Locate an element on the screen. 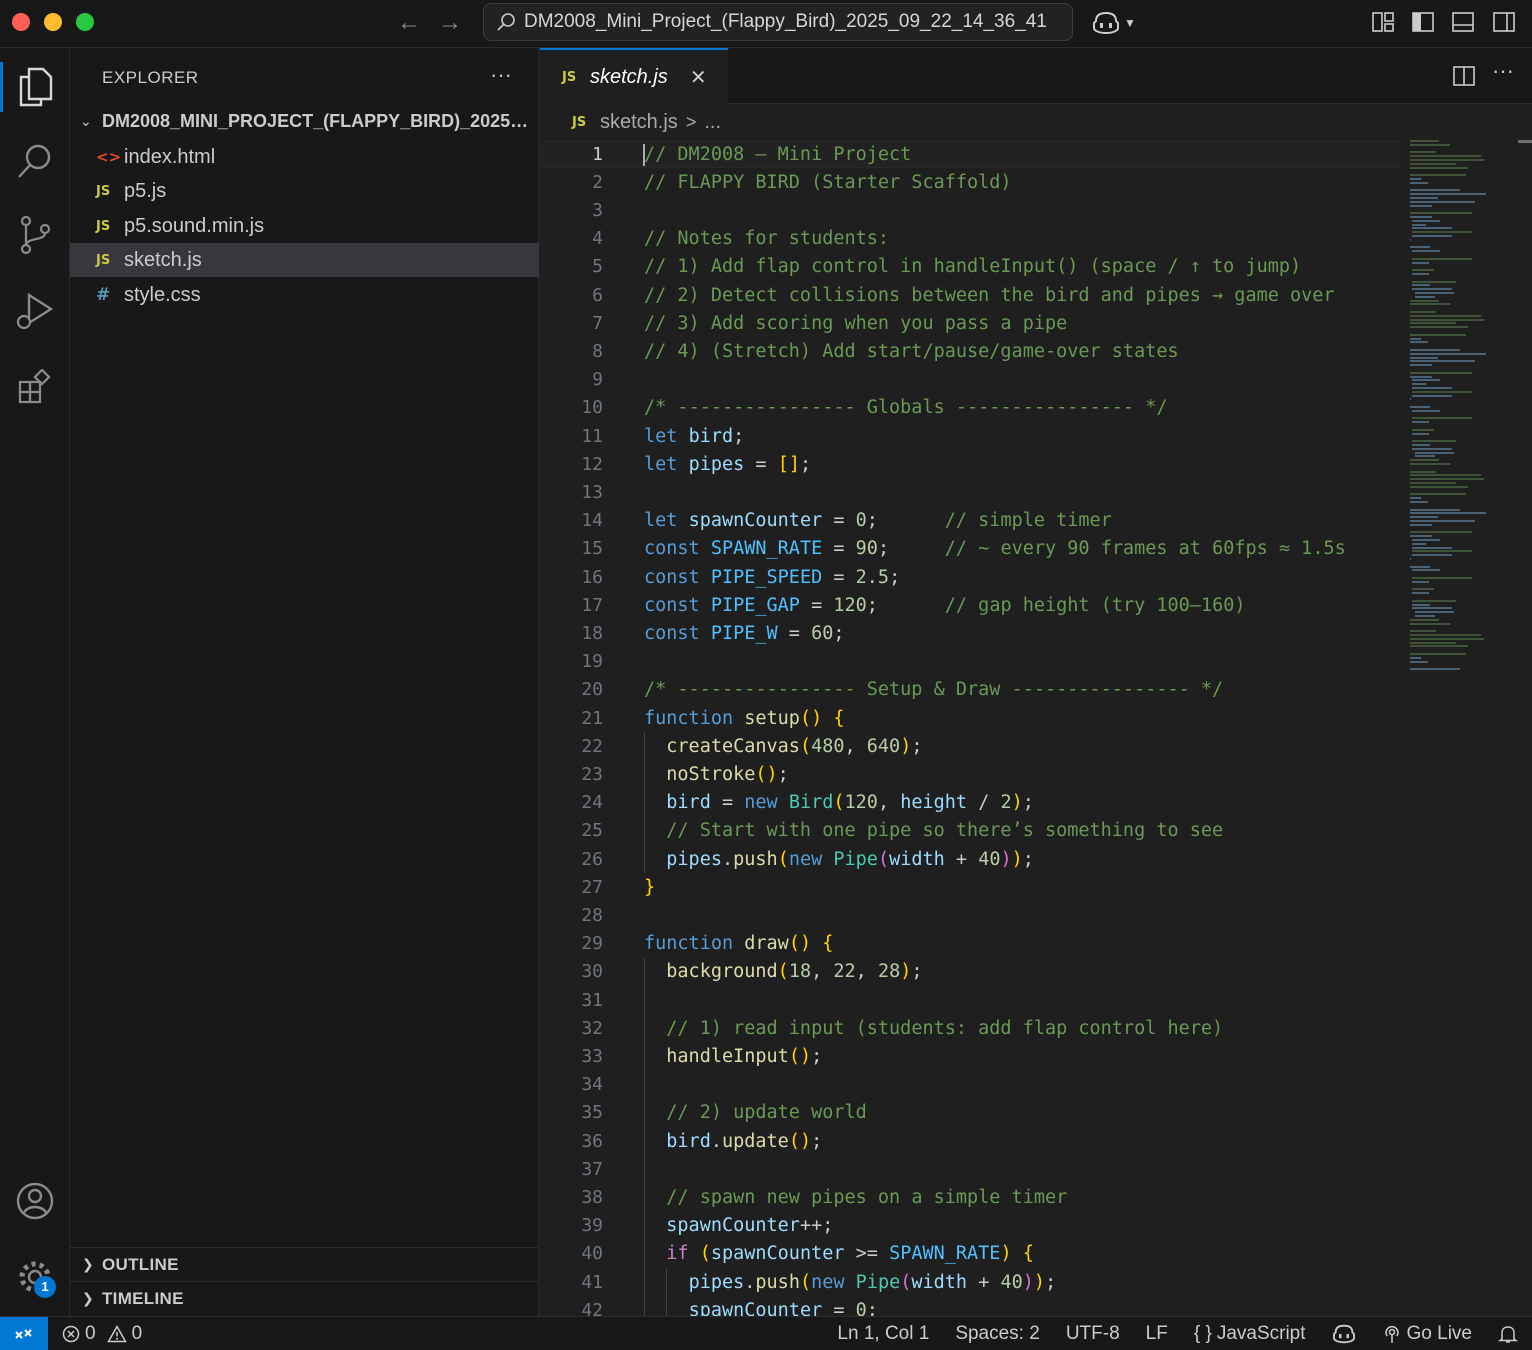 Image resolution: width=1532 pixels, height=1350 pixels. timeline-section: ❯ TIMELINE is located at coordinates (304, 1298).